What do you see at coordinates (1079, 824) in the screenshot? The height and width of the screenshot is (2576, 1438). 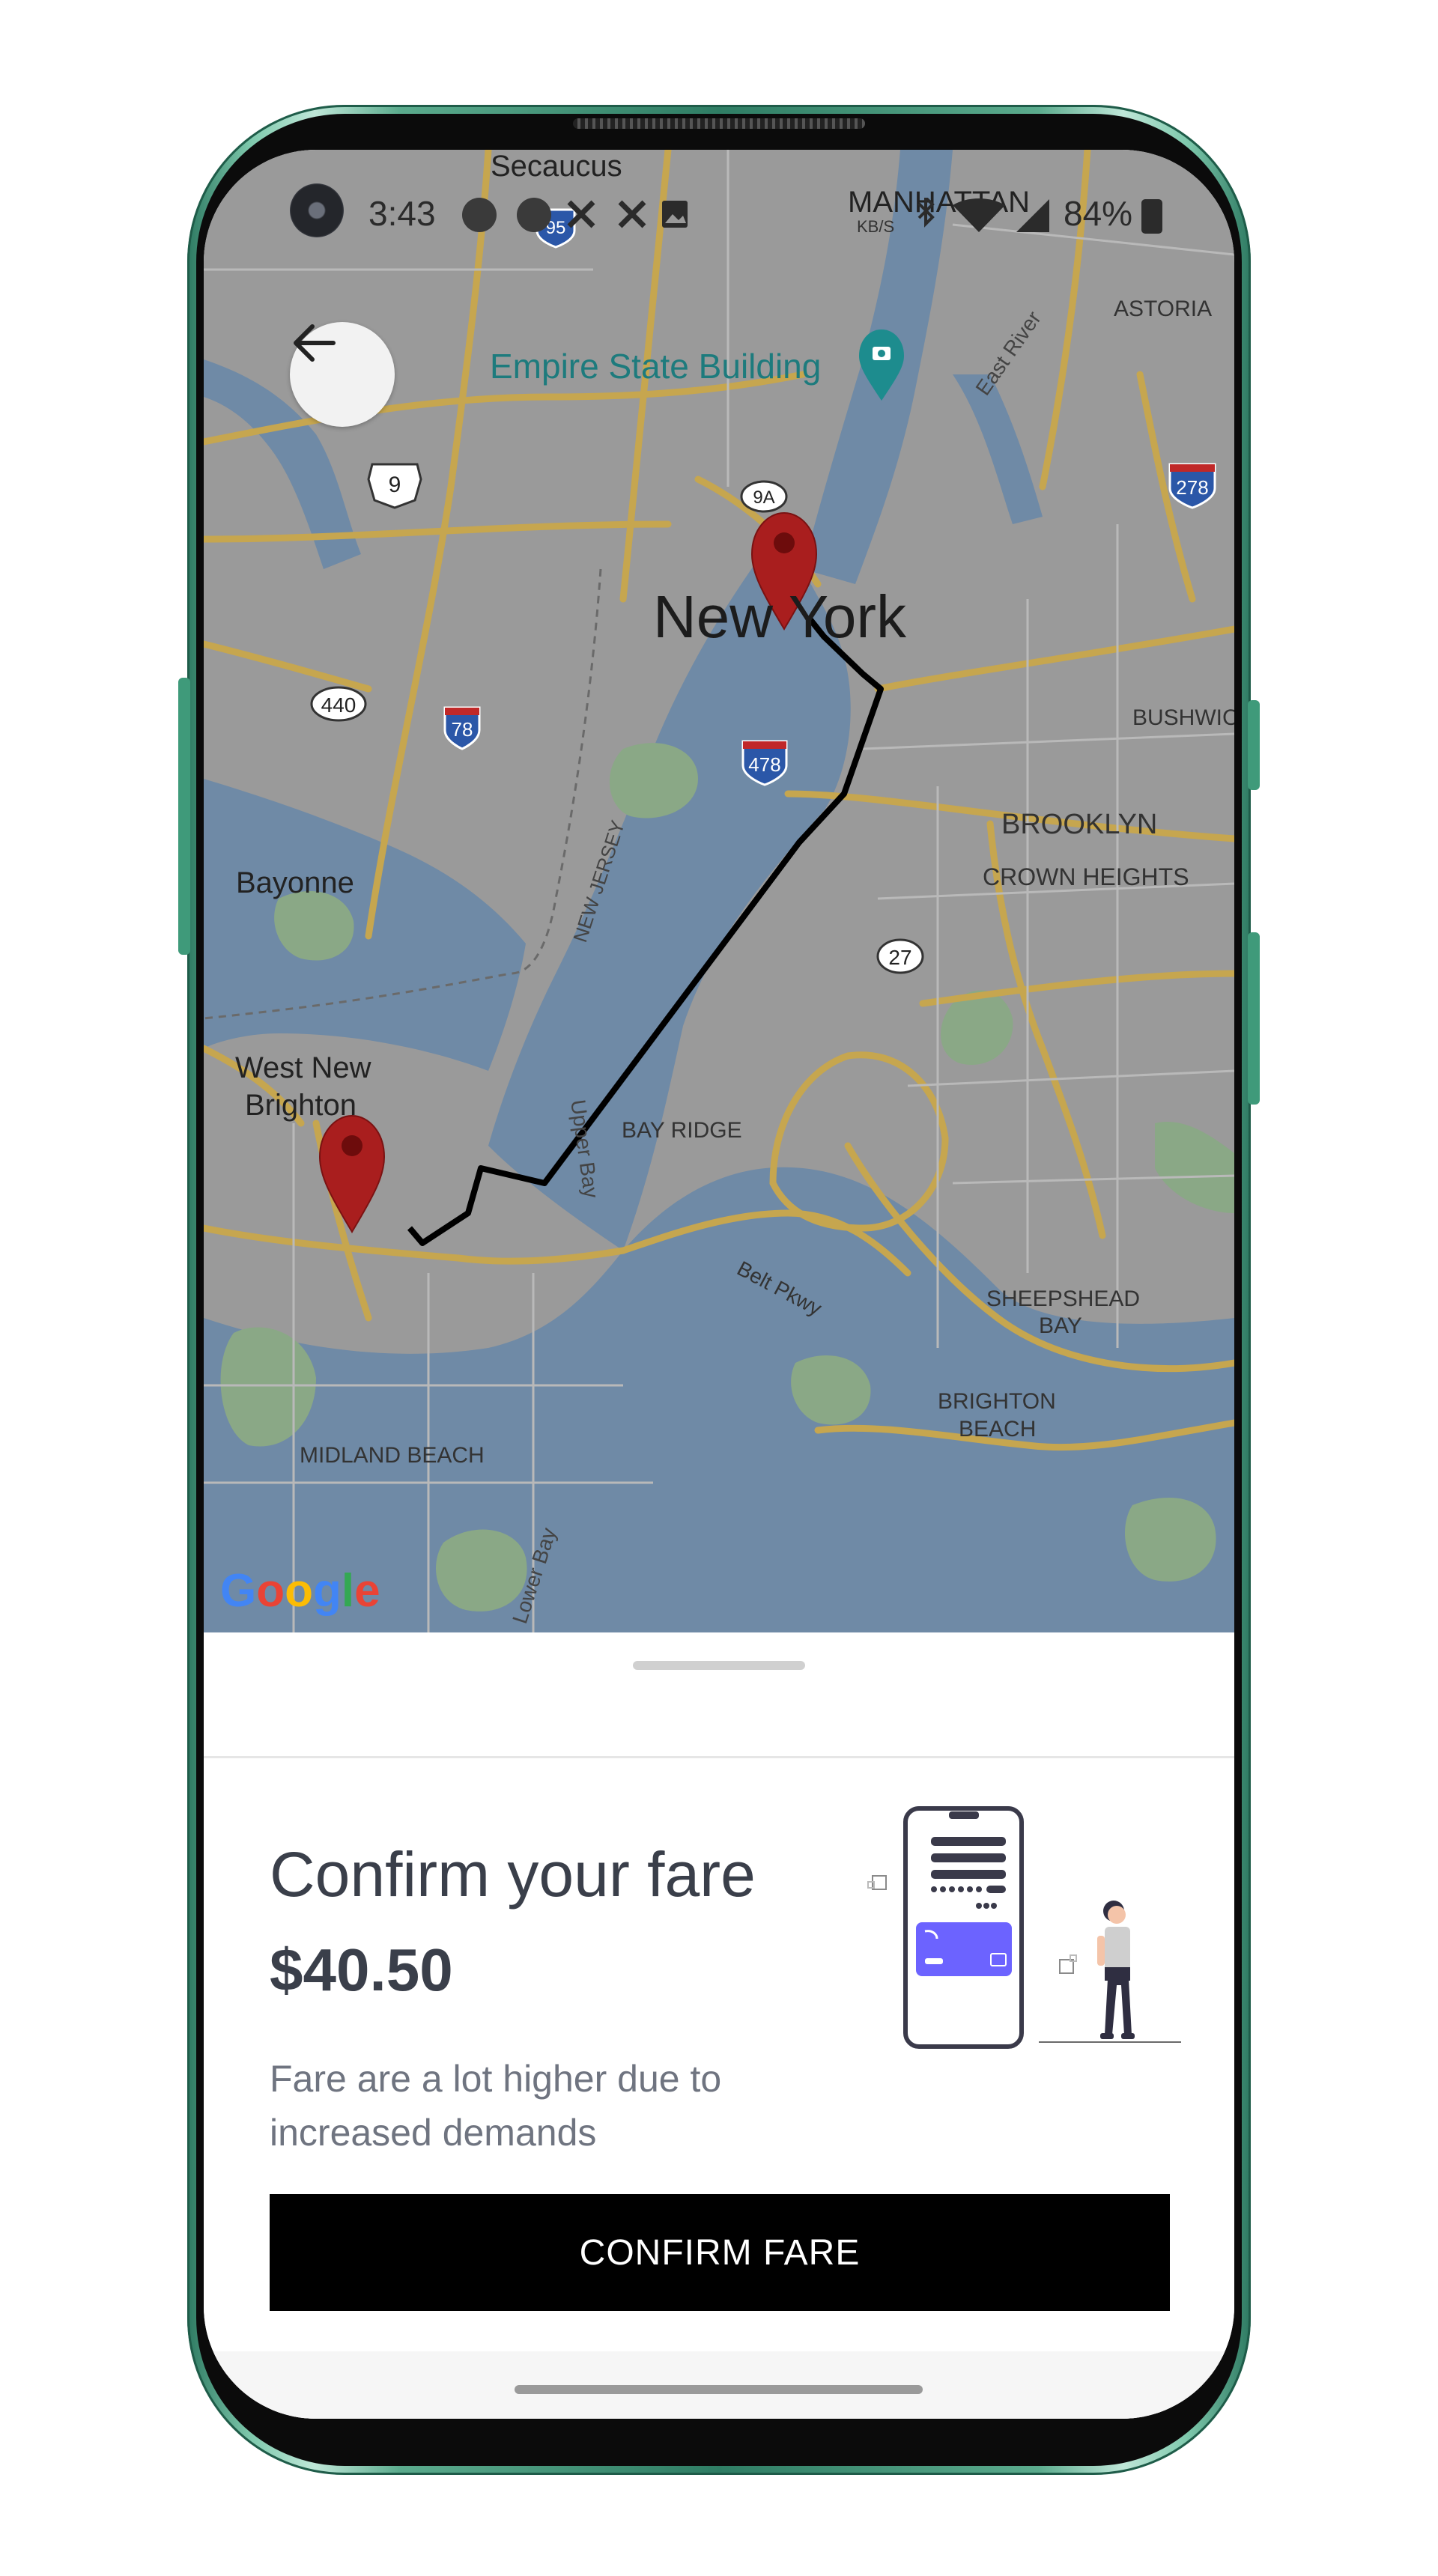 I see `map-label-brooklyn: BROOKLYN` at bounding box center [1079, 824].